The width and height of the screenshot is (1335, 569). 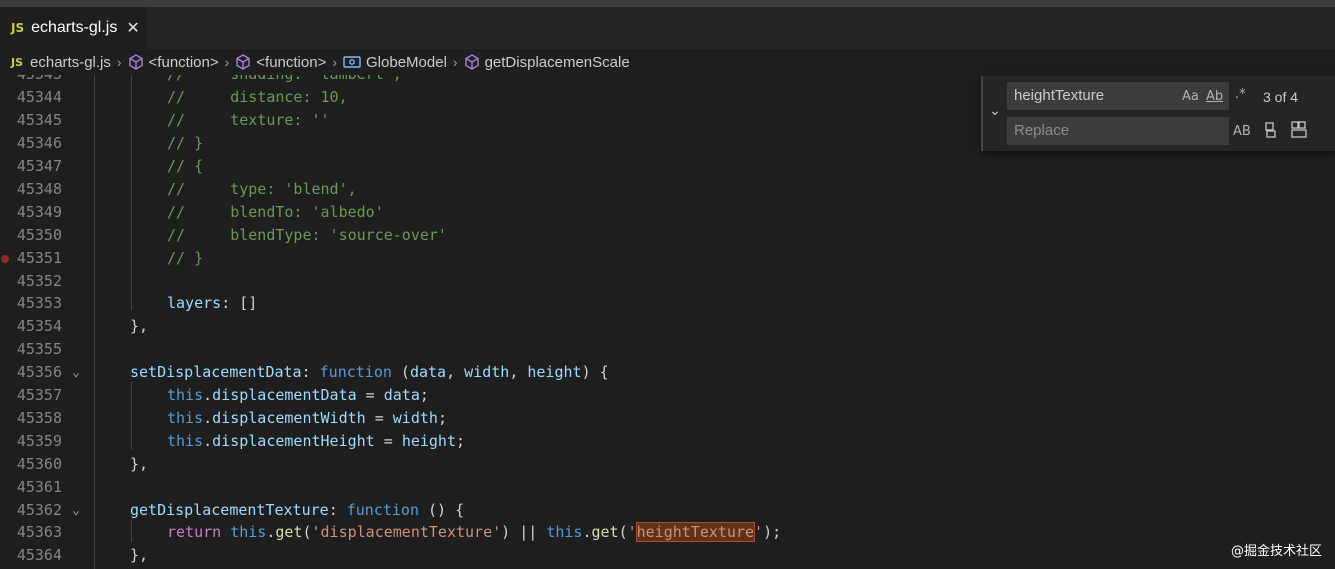 What do you see at coordinates (557, 62) in the screenshot?
I see `breadcrumb-method-label: getDisplacemenScale` at bounding box center [557, 62].